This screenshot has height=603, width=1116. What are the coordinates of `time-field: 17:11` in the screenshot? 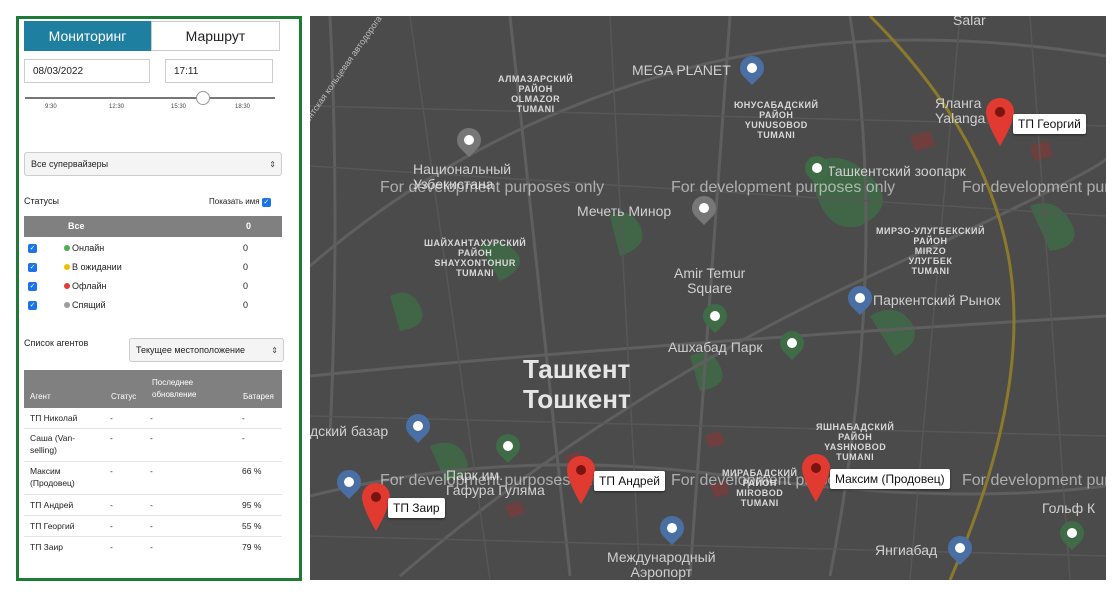 It's located at (219, 71).